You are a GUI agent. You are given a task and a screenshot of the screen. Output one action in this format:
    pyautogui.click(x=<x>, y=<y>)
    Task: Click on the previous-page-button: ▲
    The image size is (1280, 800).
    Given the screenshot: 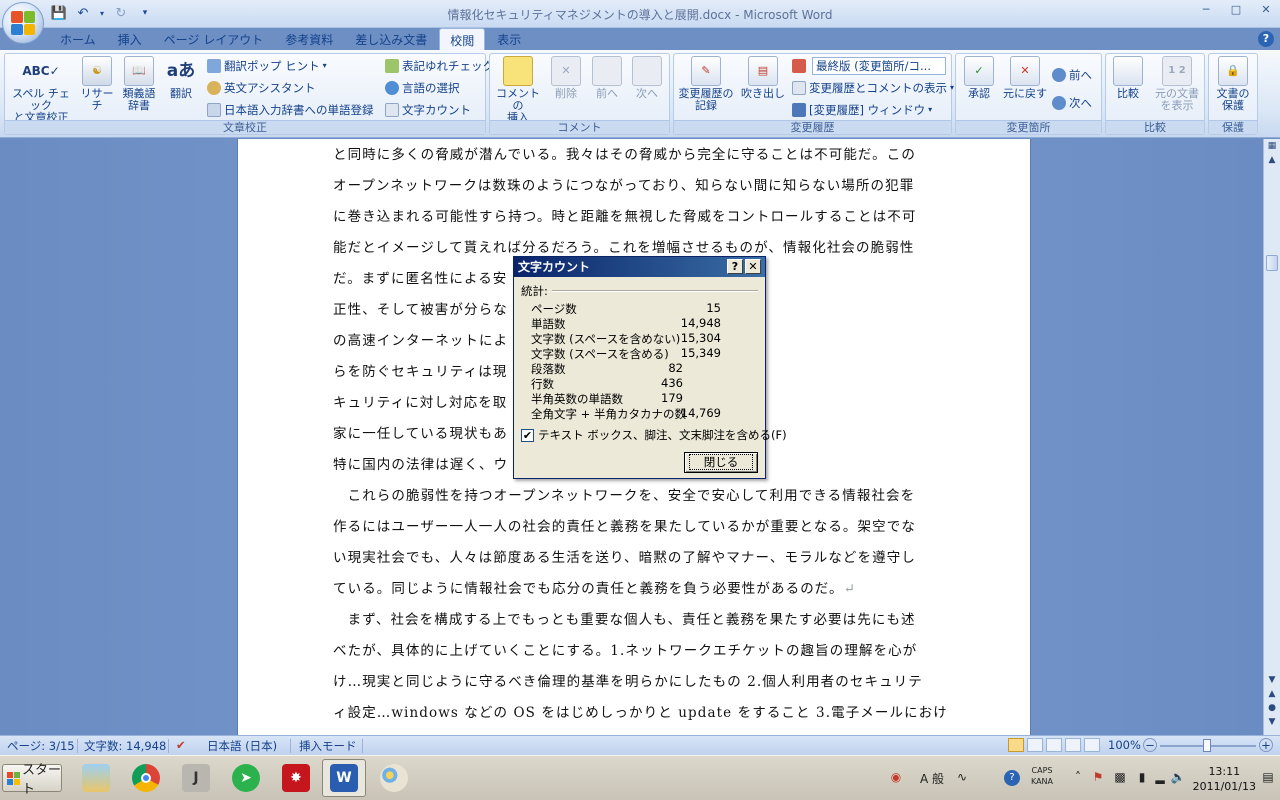 What is the action you would take?
    pyautogui.click(x=1272, y=696)
    